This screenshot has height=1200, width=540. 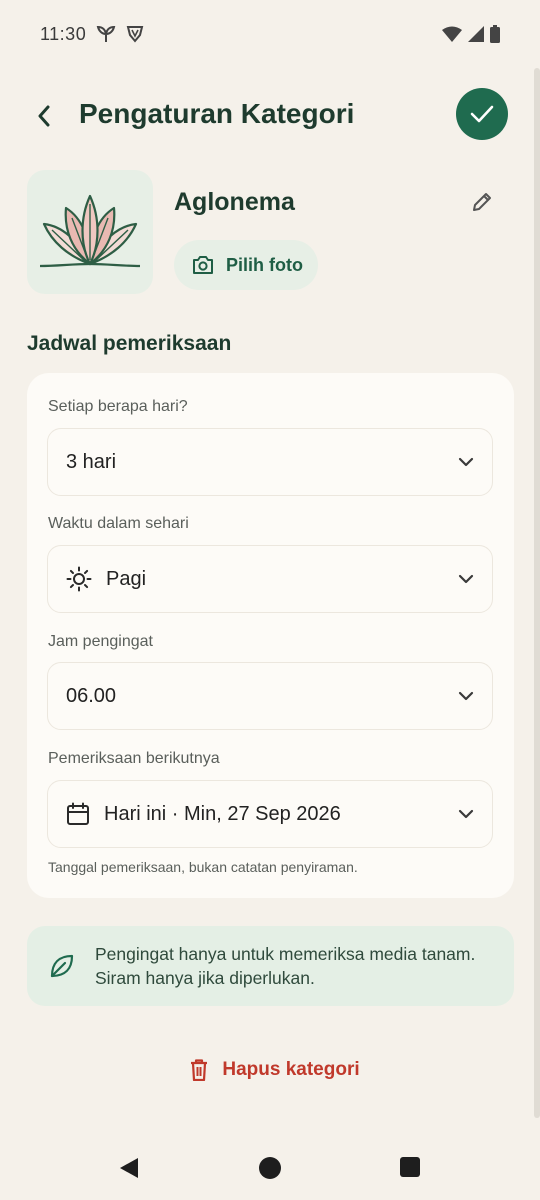 What do you see at coordinates (106, 33) in the screenshot?
I see `plant-notification-icon` at bounding box center [106, 33].